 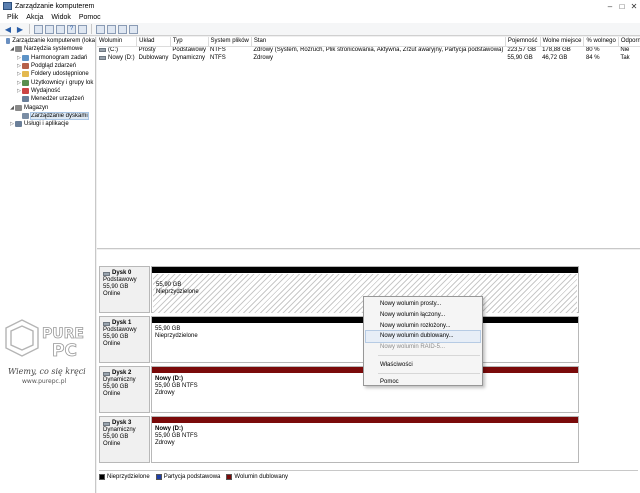 I want to click on disk-size: 55,90 GB, so click(x=116, y=287).